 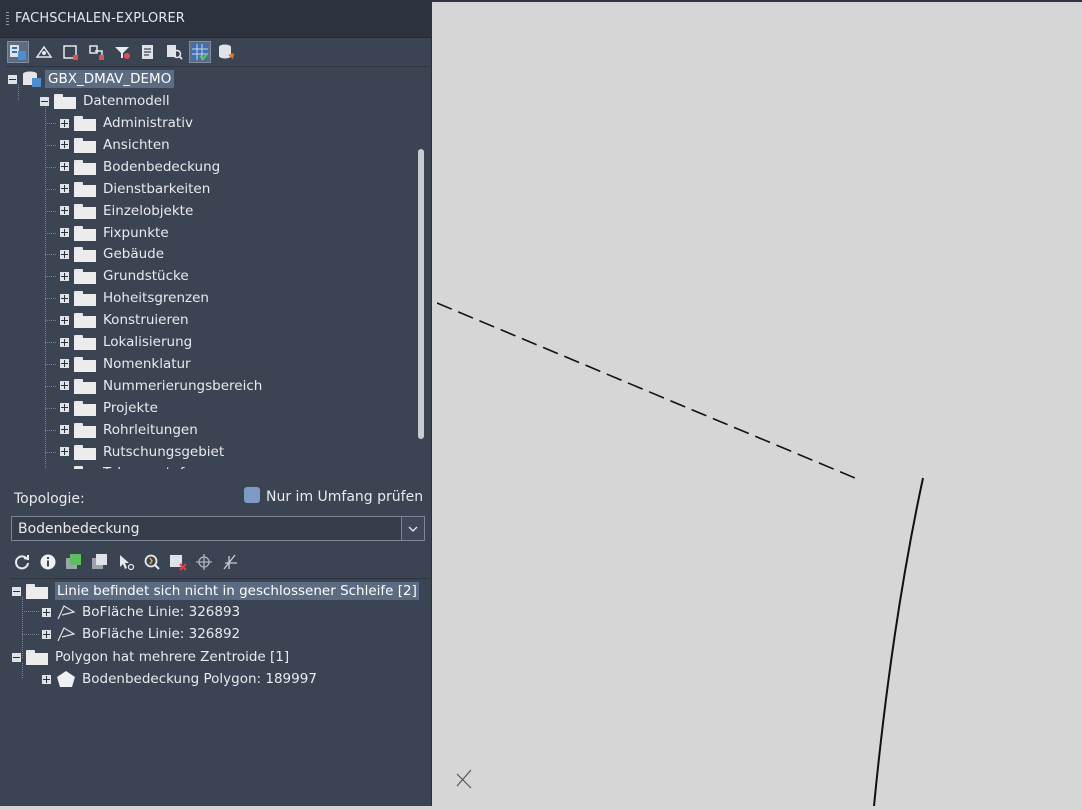 What do you see at coordinates (218, 528) in the screenshot?
I see `topology-dropdown: Bodenbedeckung` at bounding box center [218, 528].